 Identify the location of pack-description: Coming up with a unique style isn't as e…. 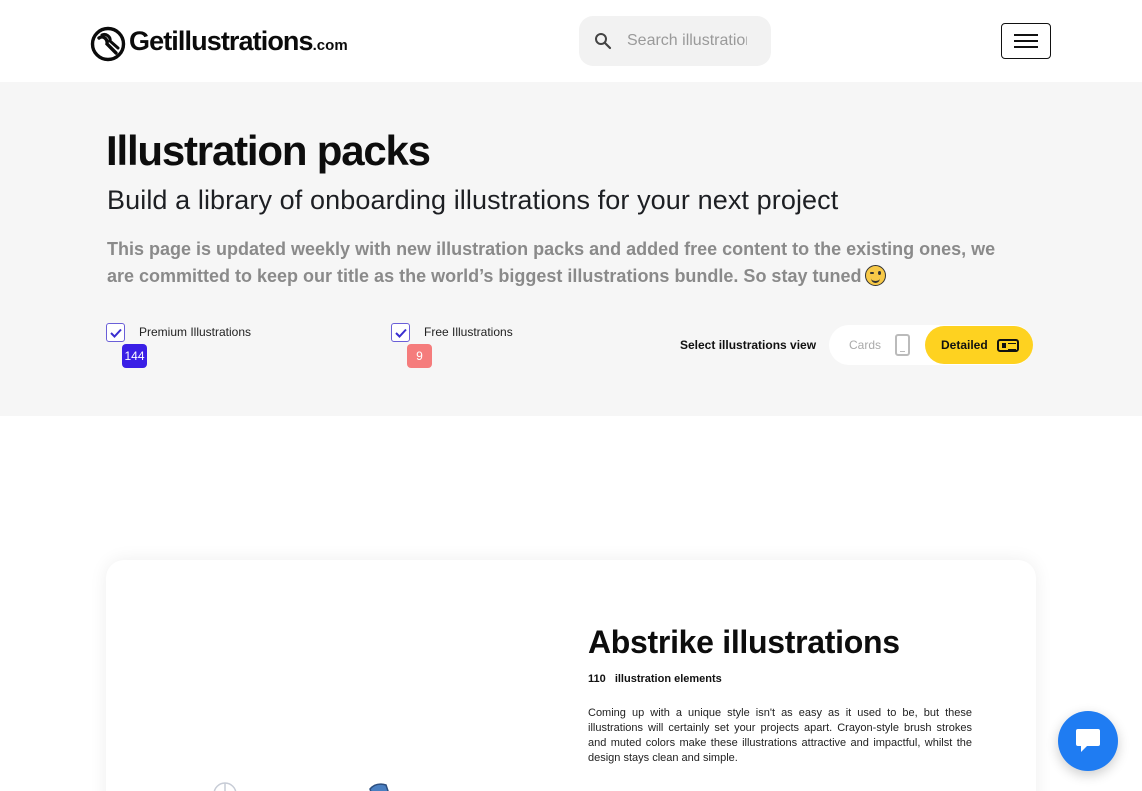
(780, 735).